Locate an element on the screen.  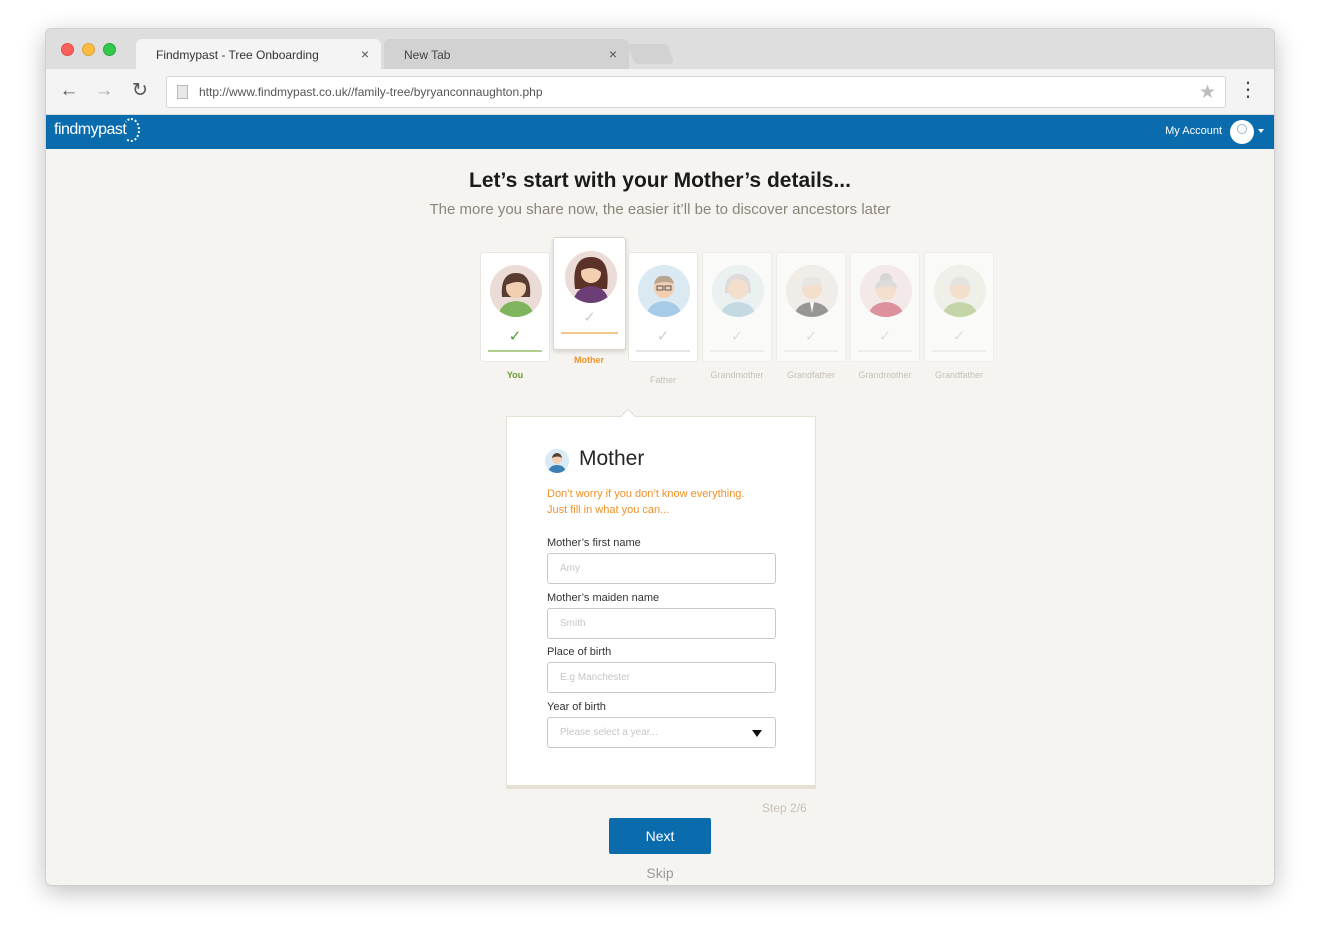
page-icon is located at coordinates (182, 92).